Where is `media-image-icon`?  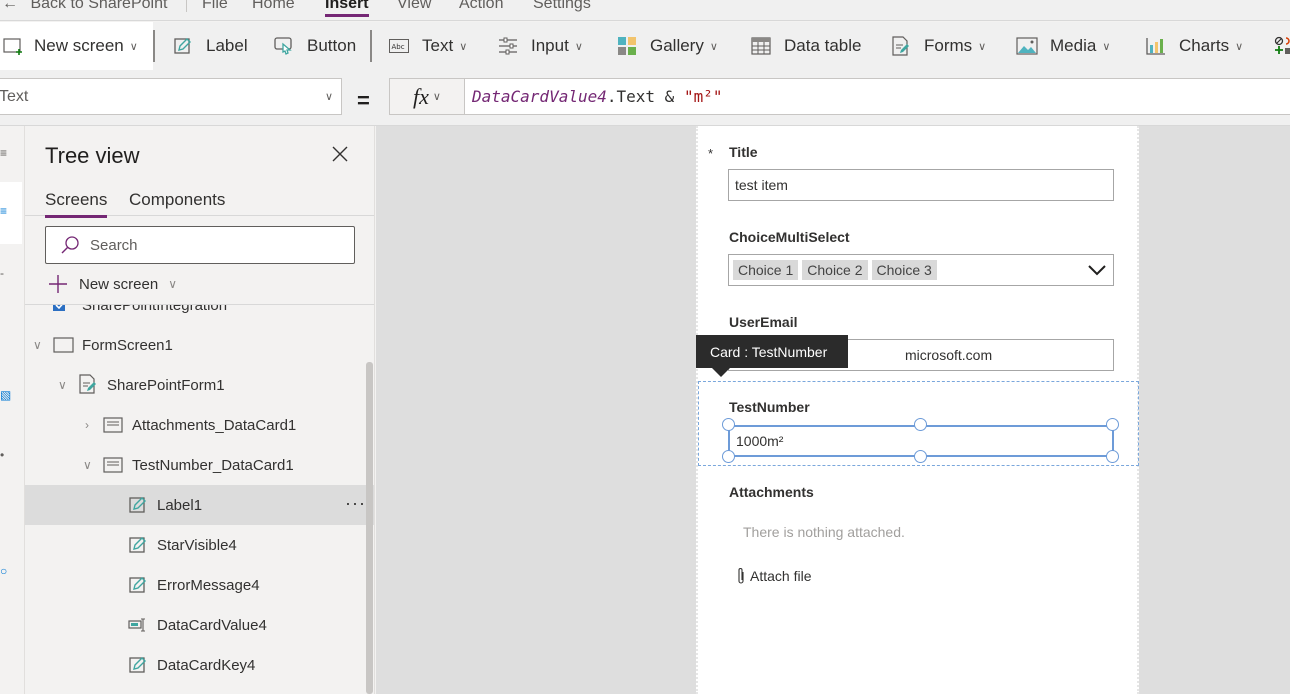 media-image-icon is located at coordinates (1027, 46).